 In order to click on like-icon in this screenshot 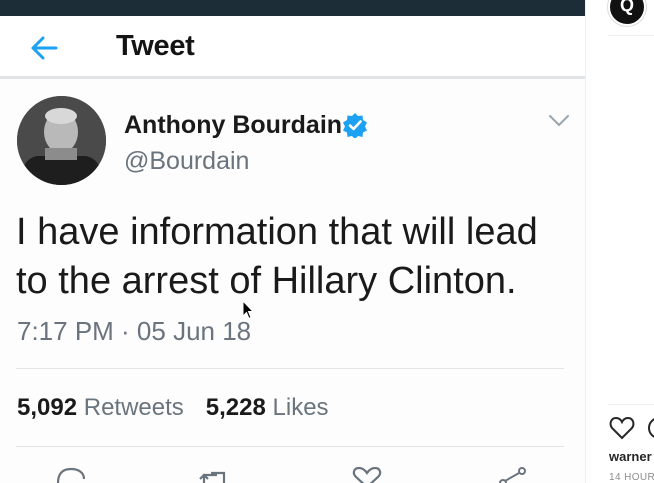, I will do `click(367, 474)`.